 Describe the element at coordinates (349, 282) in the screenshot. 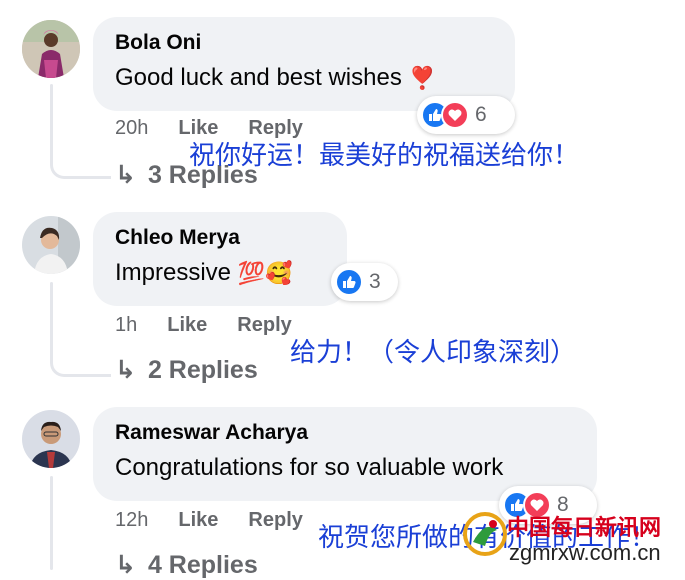

I see `thumbs-up-icon` at that location.